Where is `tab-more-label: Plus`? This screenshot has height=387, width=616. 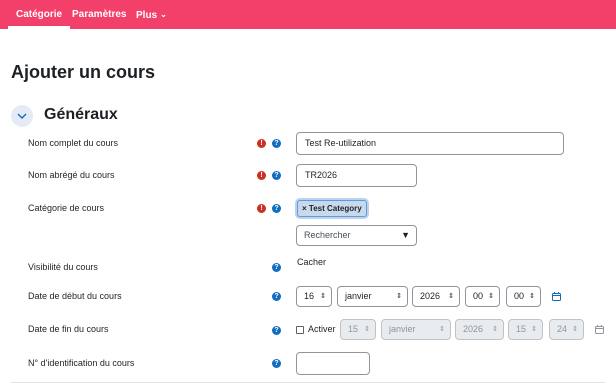 tab-more-label: Plus is located at coordinates (147, 15).